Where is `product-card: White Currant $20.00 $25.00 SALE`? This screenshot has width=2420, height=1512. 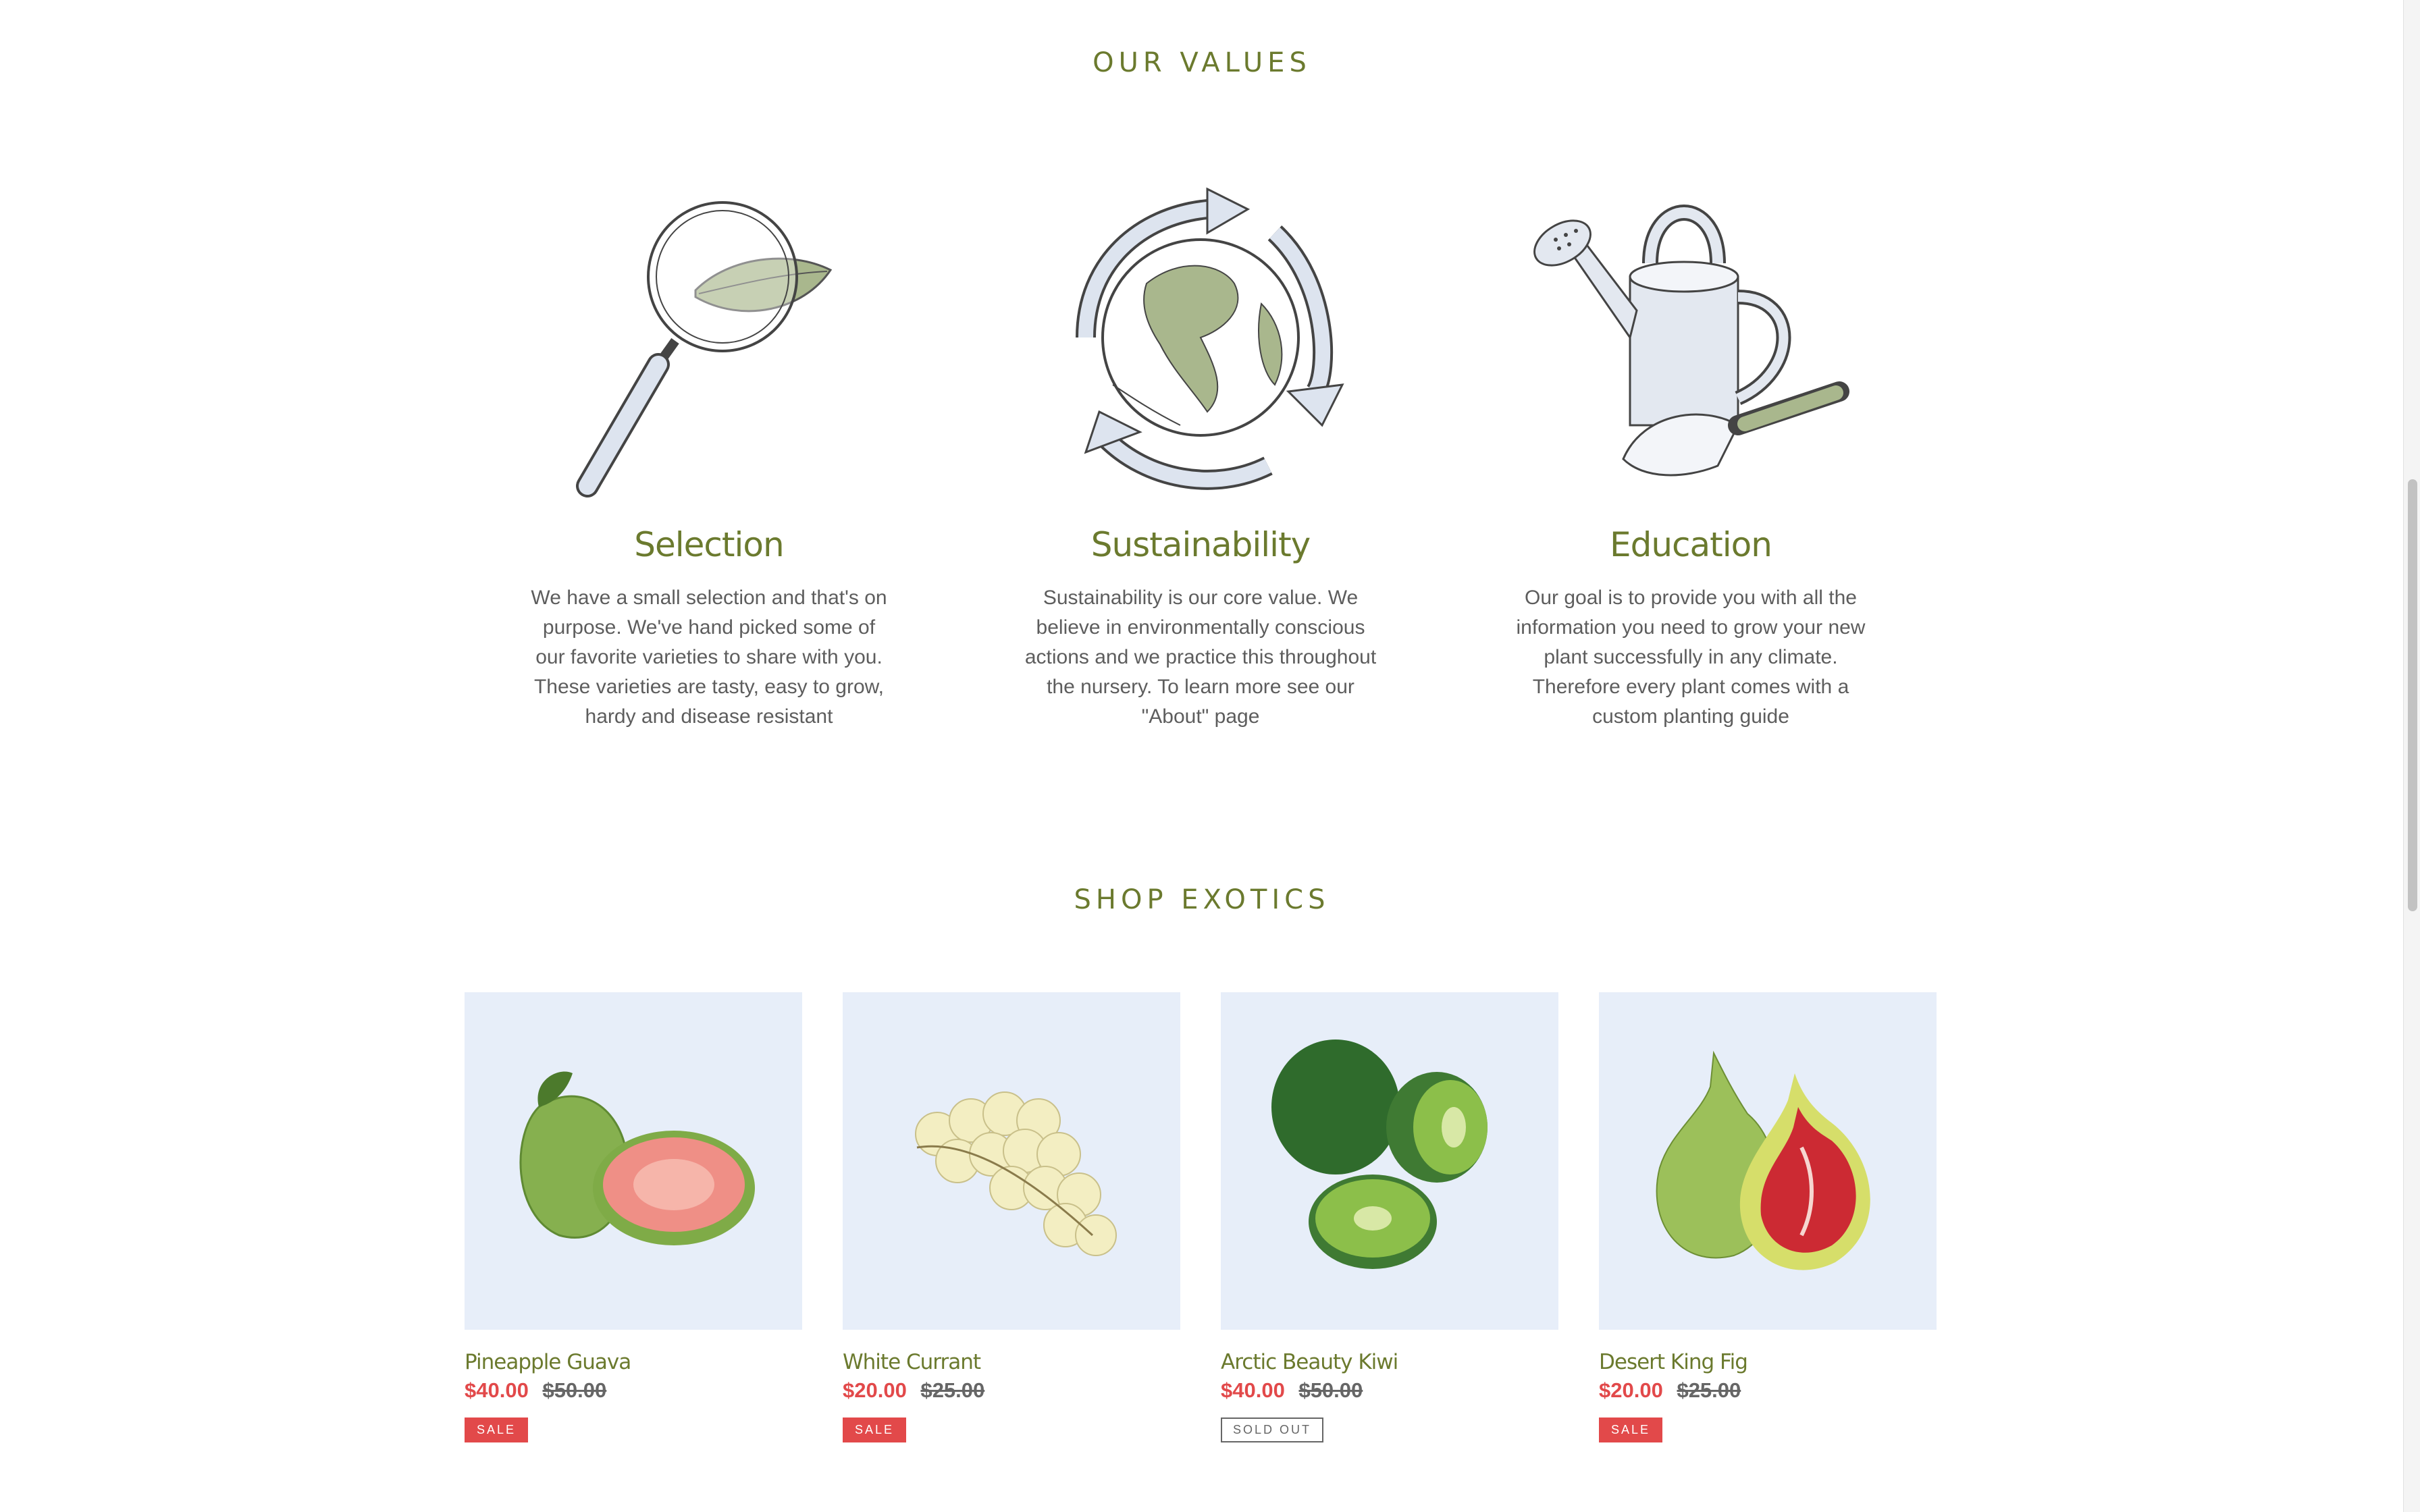
product-card: White Currant $20.00 $25.00 SALE is located at coordinates (1011, 1217).